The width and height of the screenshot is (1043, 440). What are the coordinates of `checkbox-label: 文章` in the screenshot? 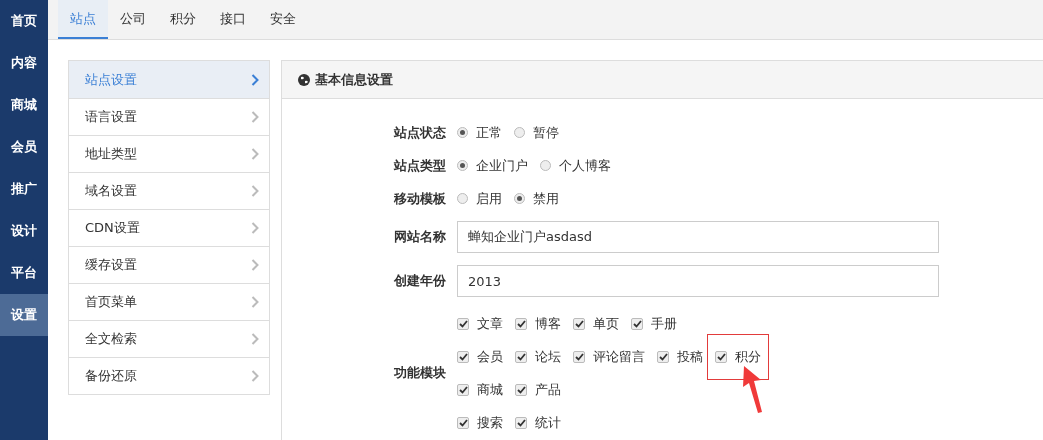 It's located at (490, 323).